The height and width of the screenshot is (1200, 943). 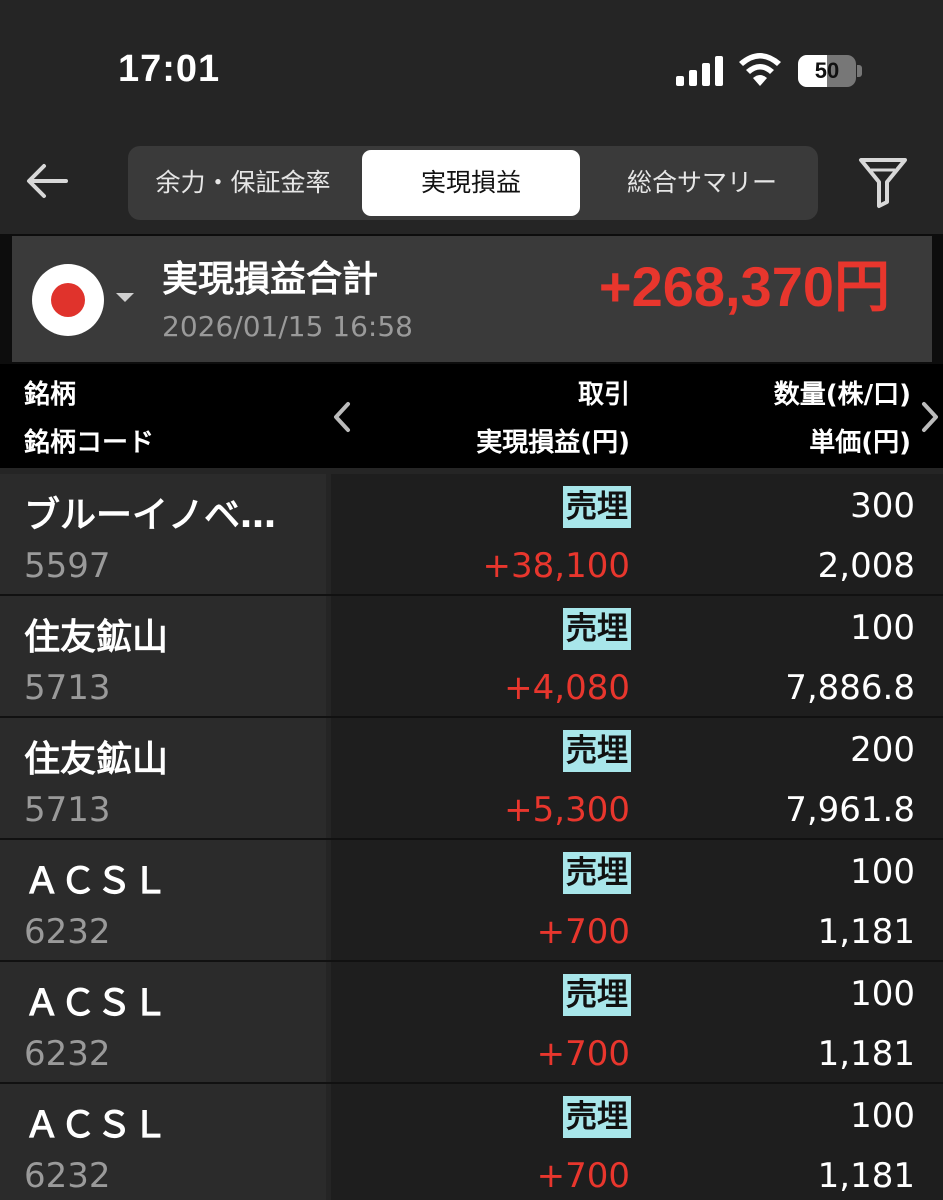 What do you see at coordinates (567, 688) in the screenshot?
I see `realized-pnl: +4,080` at bounding box center [567, 688].